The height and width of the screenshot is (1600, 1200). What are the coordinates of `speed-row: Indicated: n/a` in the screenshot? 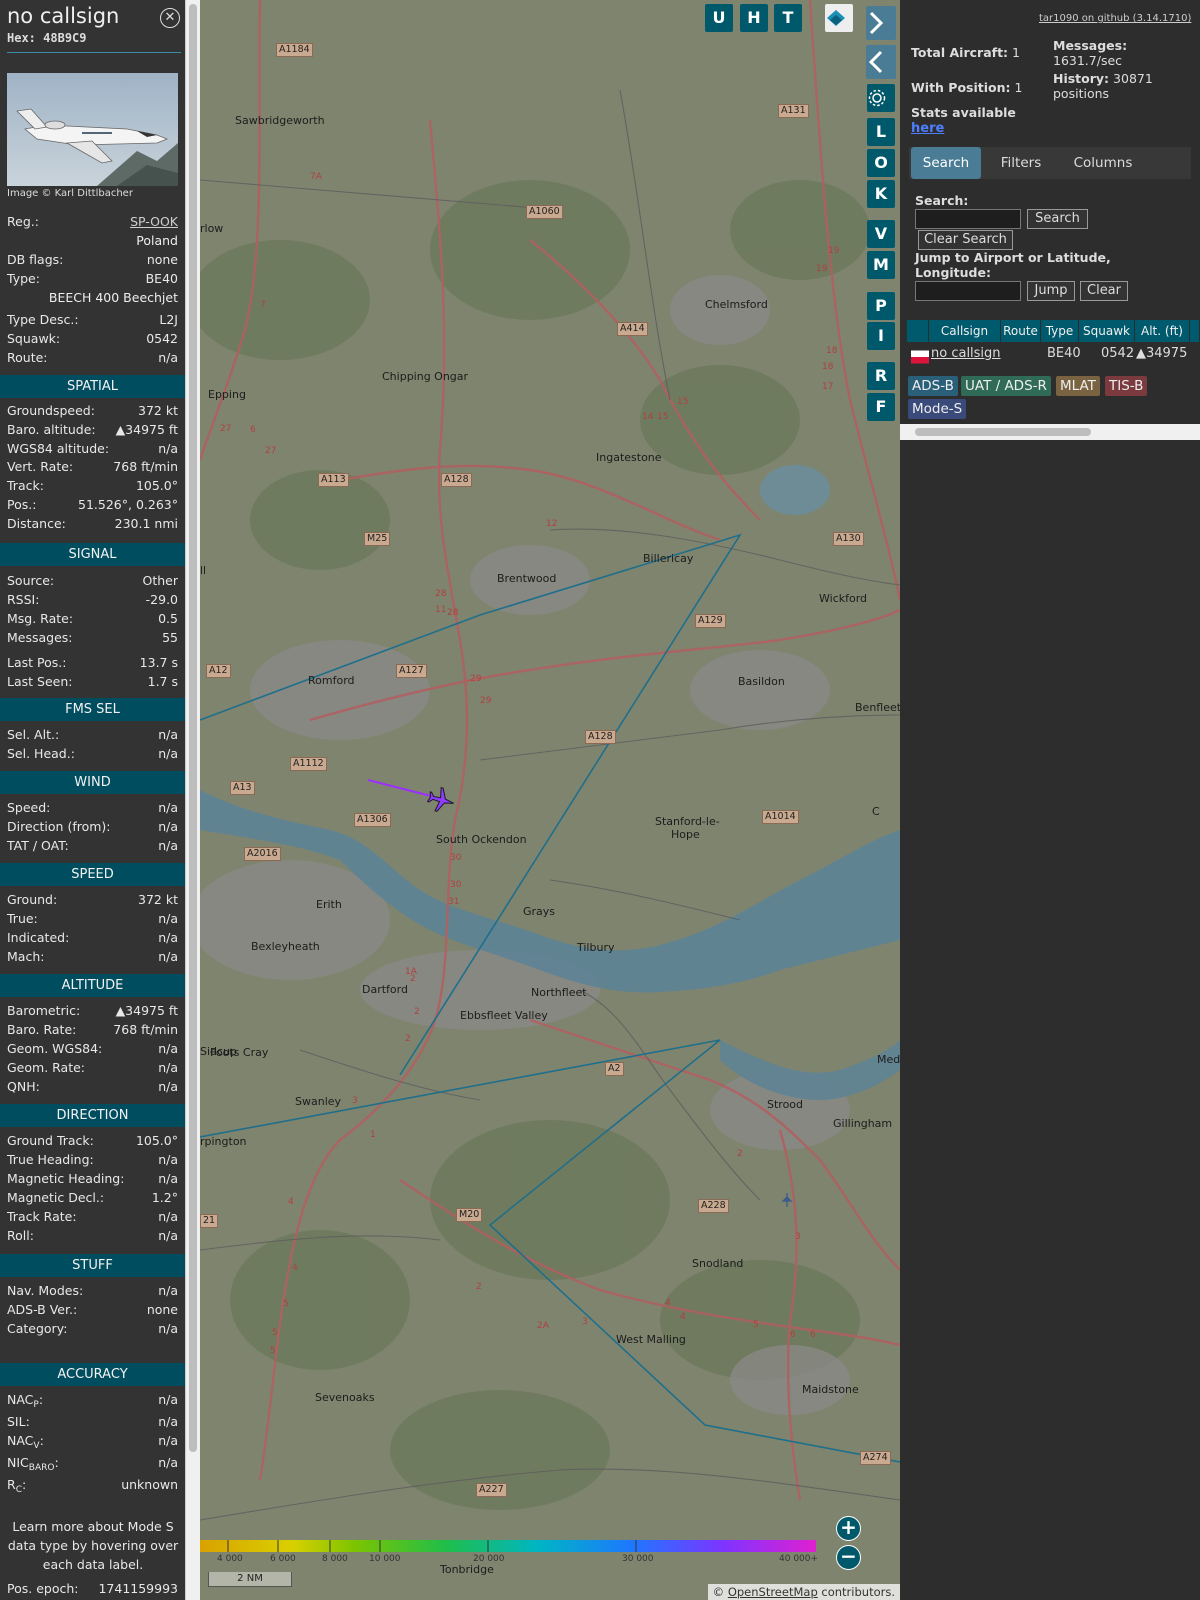 It's located at (92, 939).